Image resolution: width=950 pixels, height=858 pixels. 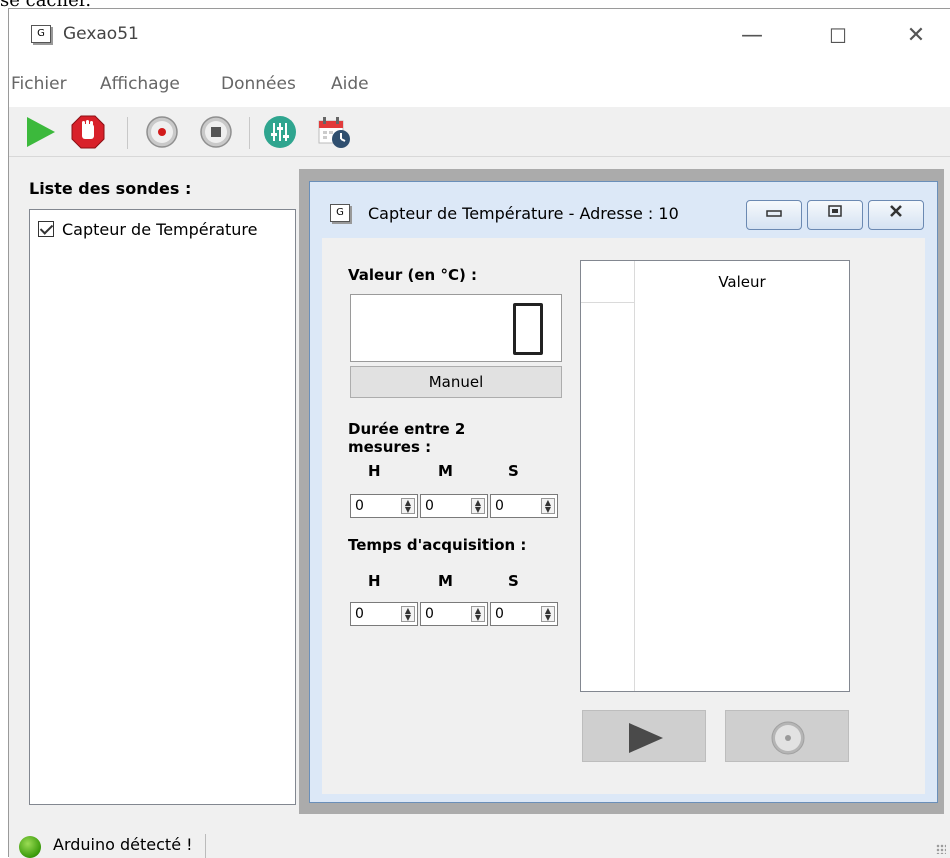 I want to click on probes-list-label: Liste des sondes :, so click(x=110, y=188).